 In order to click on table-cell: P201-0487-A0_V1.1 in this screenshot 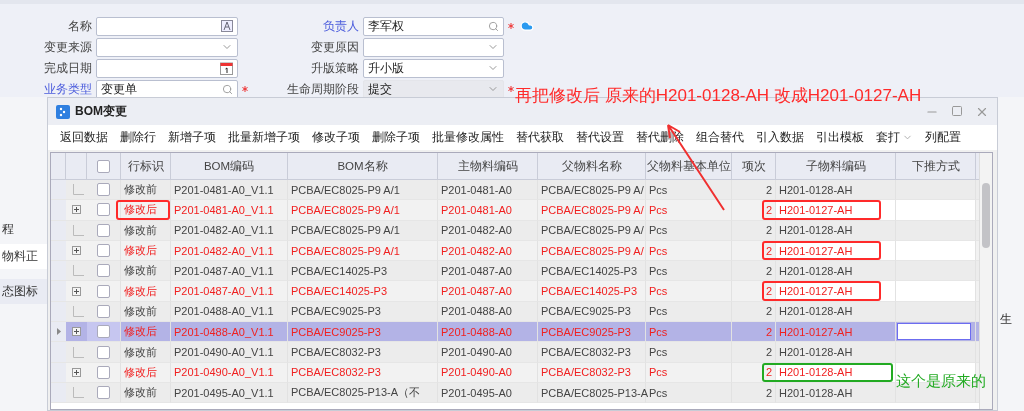, I will do `click(229, 291)`.